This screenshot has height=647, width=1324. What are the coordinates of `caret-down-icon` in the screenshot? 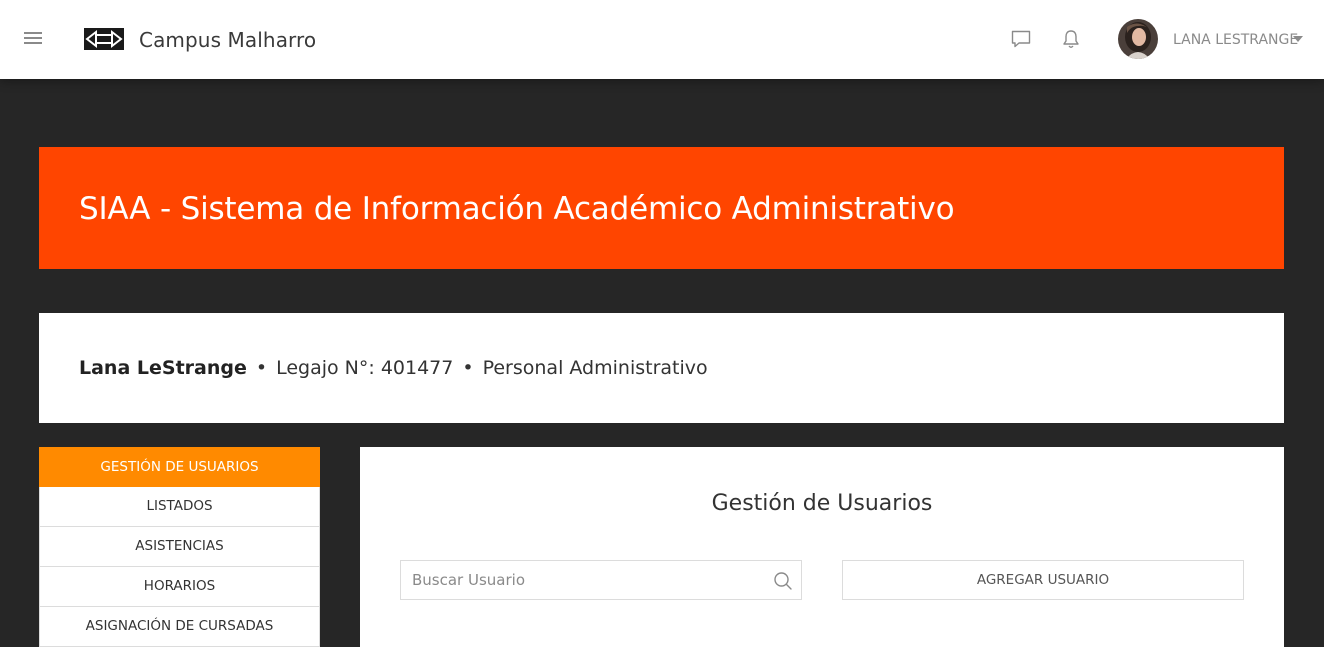 It's located at (1298, 39).